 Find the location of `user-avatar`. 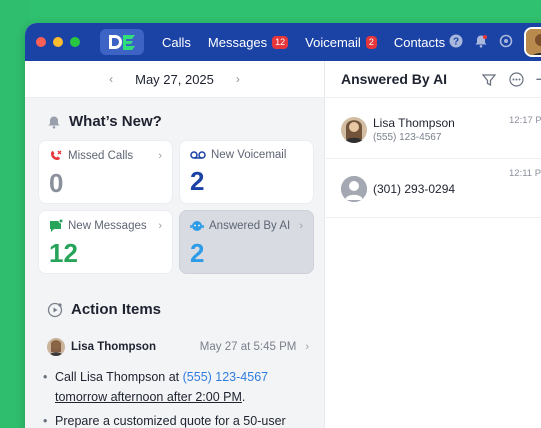

user-avatar is located at coordinates (532, 42).